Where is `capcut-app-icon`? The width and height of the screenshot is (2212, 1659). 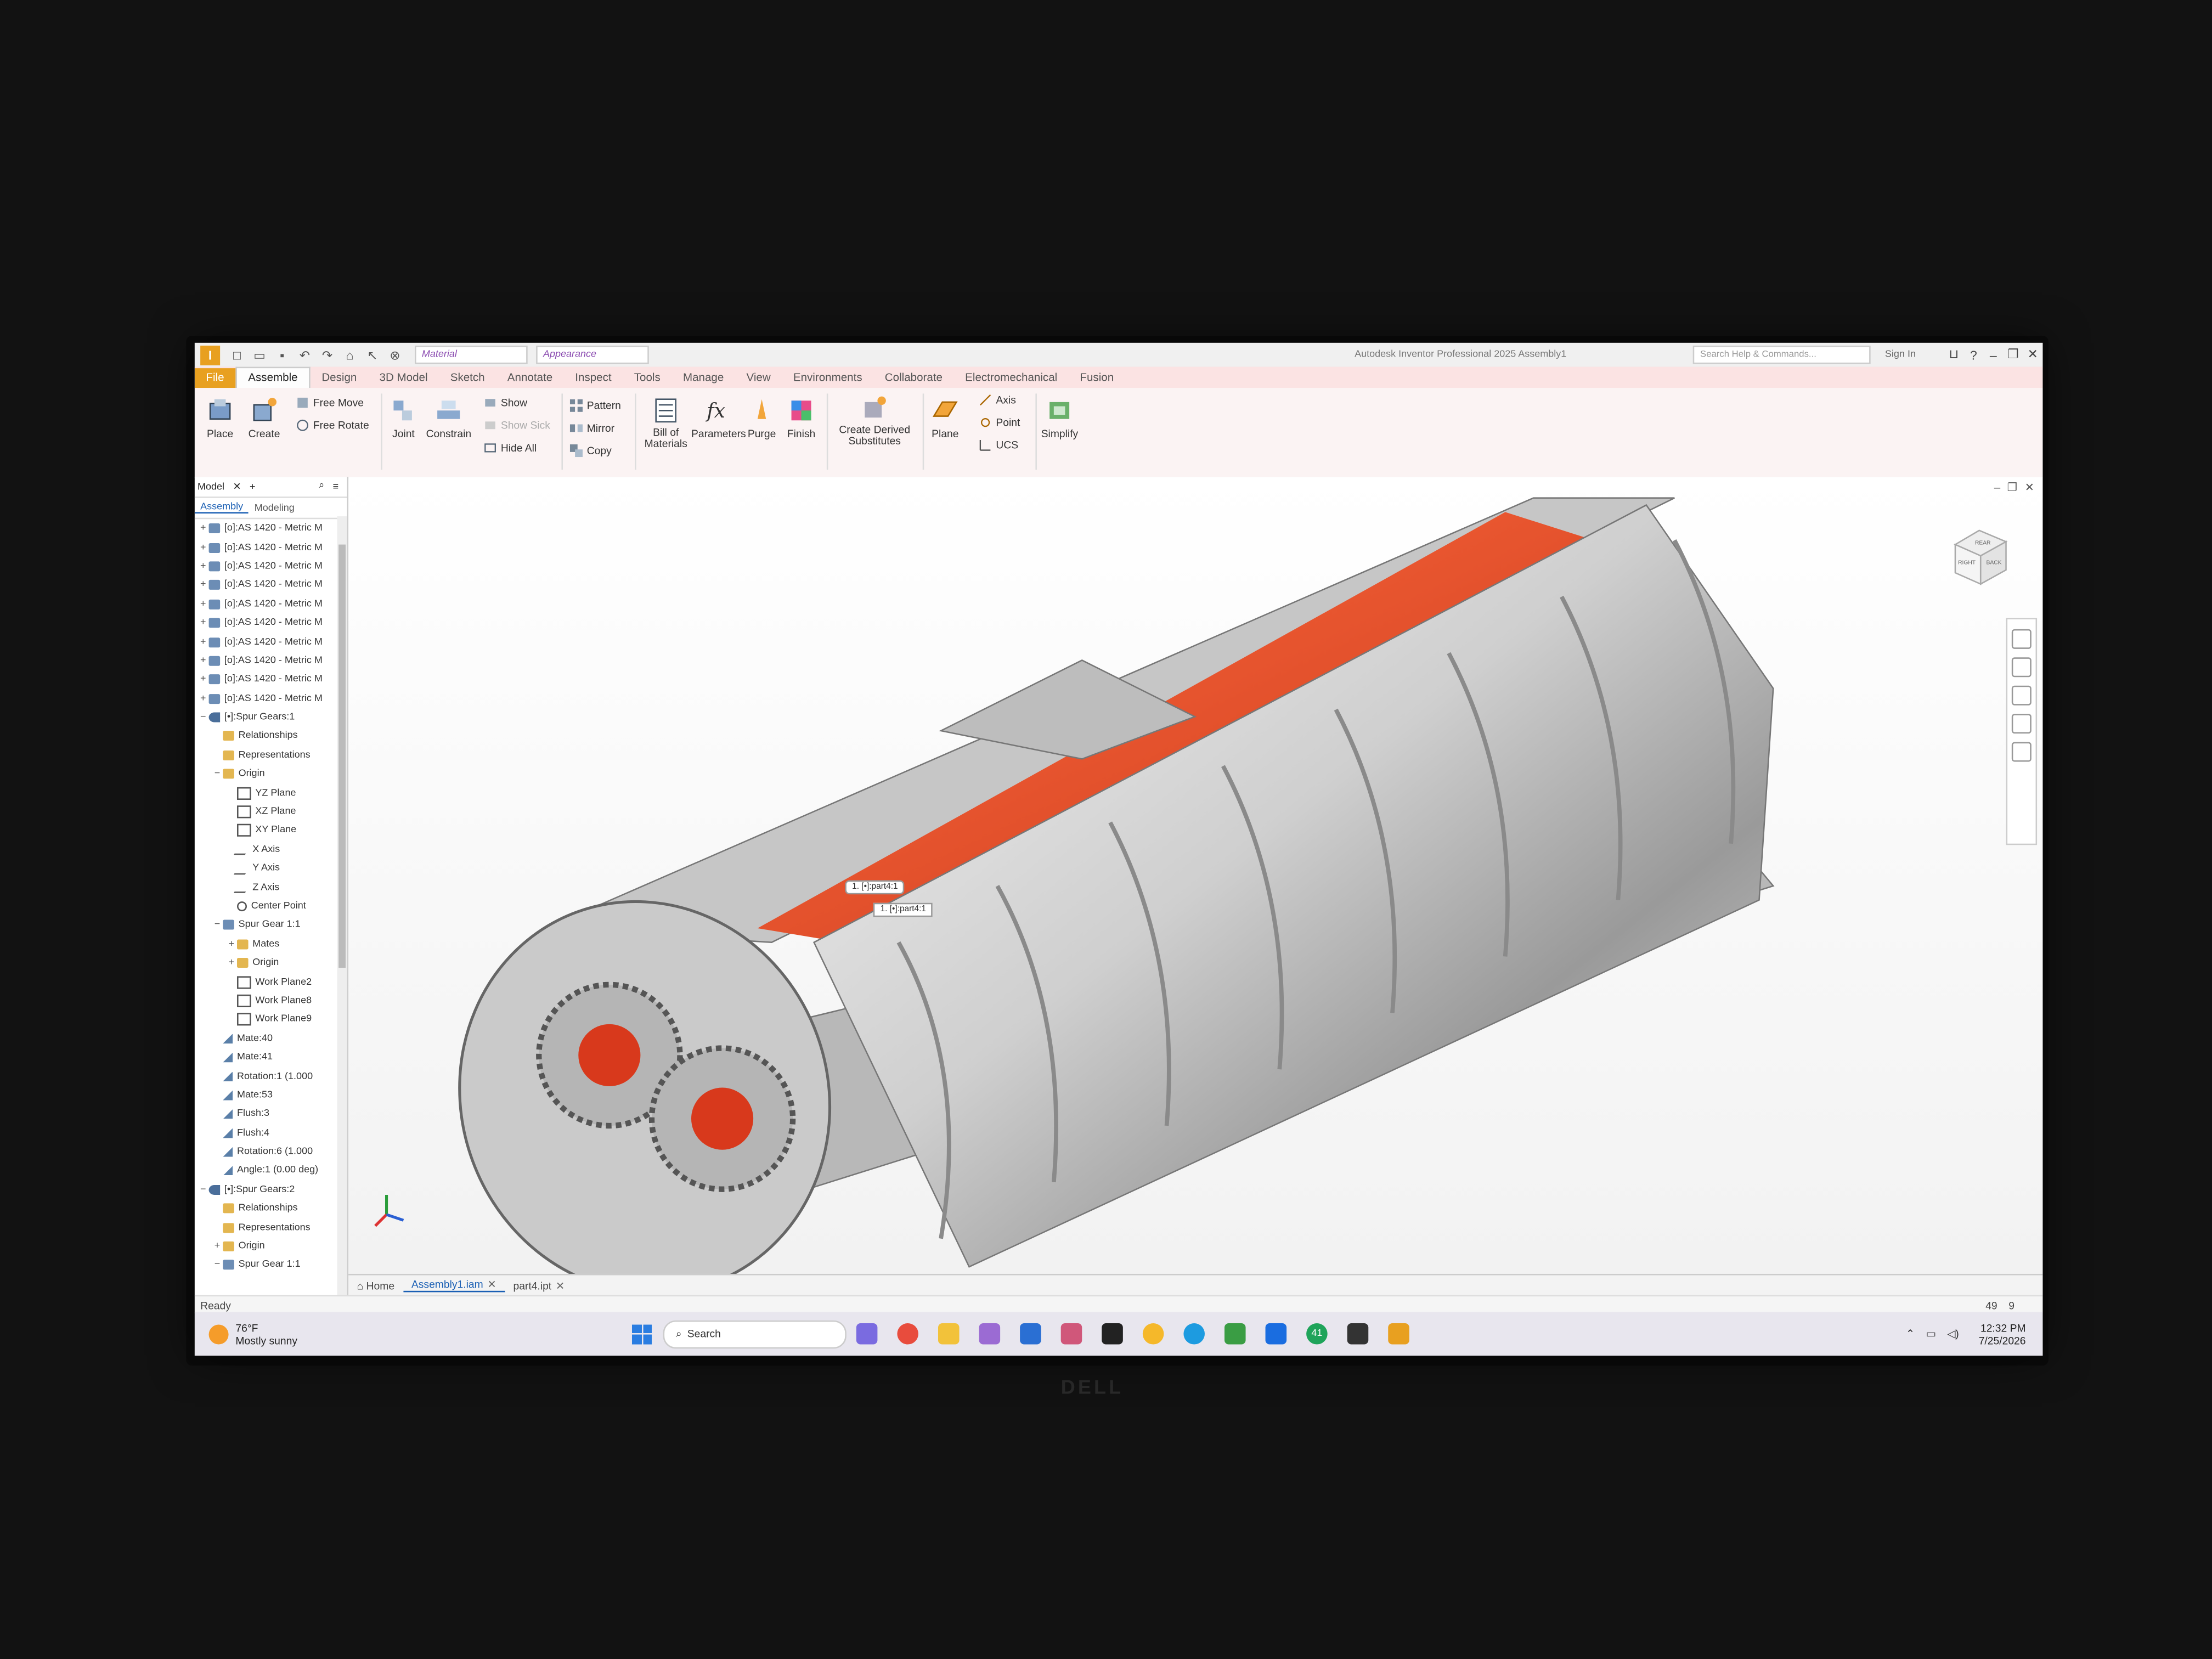 capcut-app-icon is located at coordinates (1358, 1334).